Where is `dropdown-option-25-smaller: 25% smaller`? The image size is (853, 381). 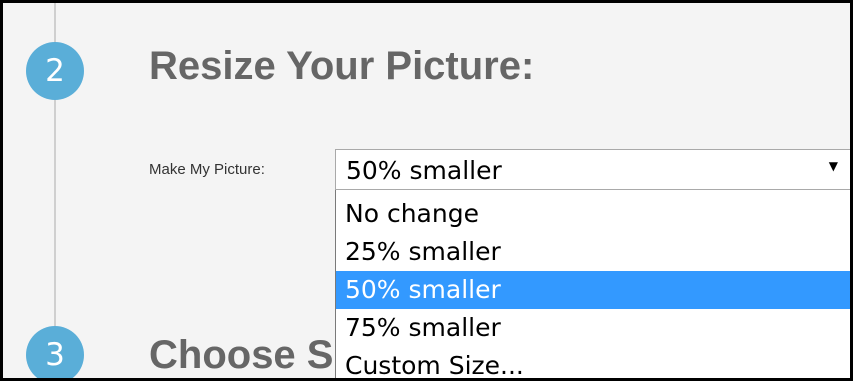 dropdown-option-25-smaller: 25% smaller is located at coordinates (593, 252).